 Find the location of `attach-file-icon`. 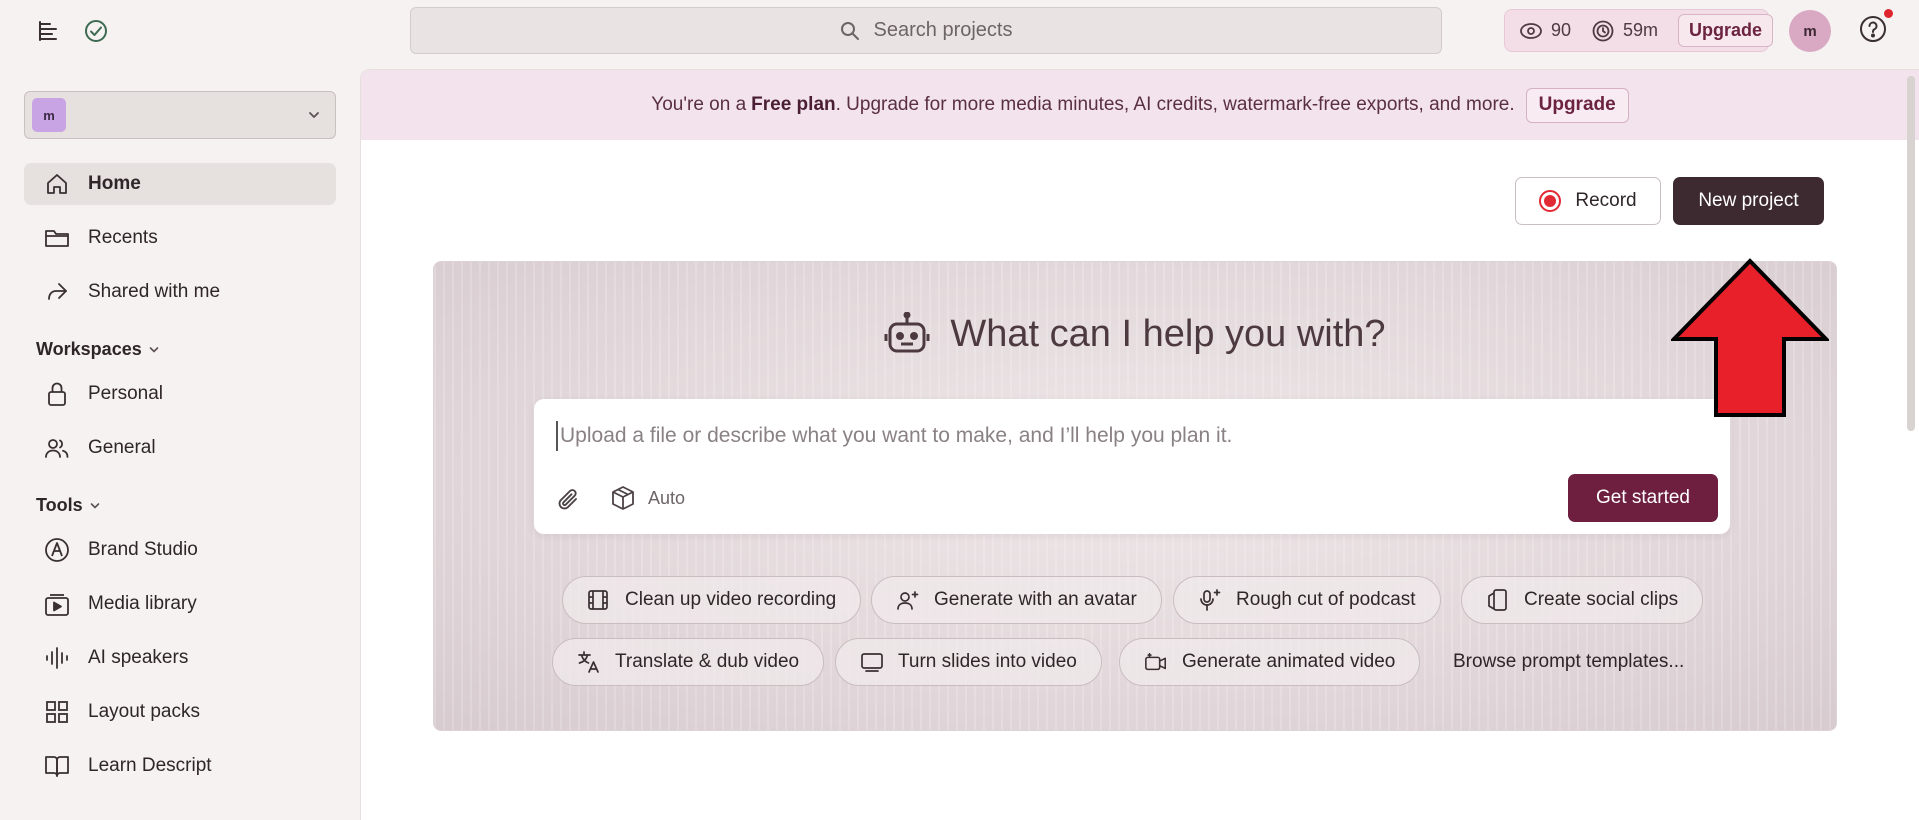

attach-file-icon is located at coordinates (570, 501).